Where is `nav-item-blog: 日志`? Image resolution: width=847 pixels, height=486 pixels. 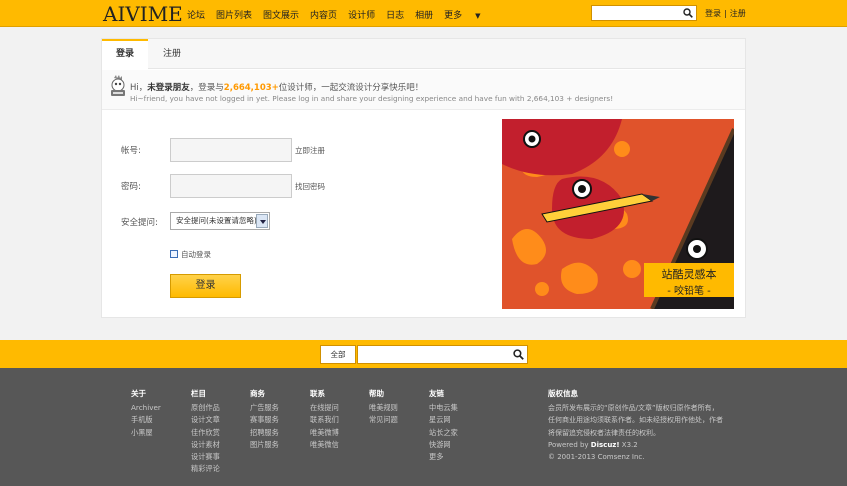
nav-item-blog: 日志 is located at coordinates (395, 14).